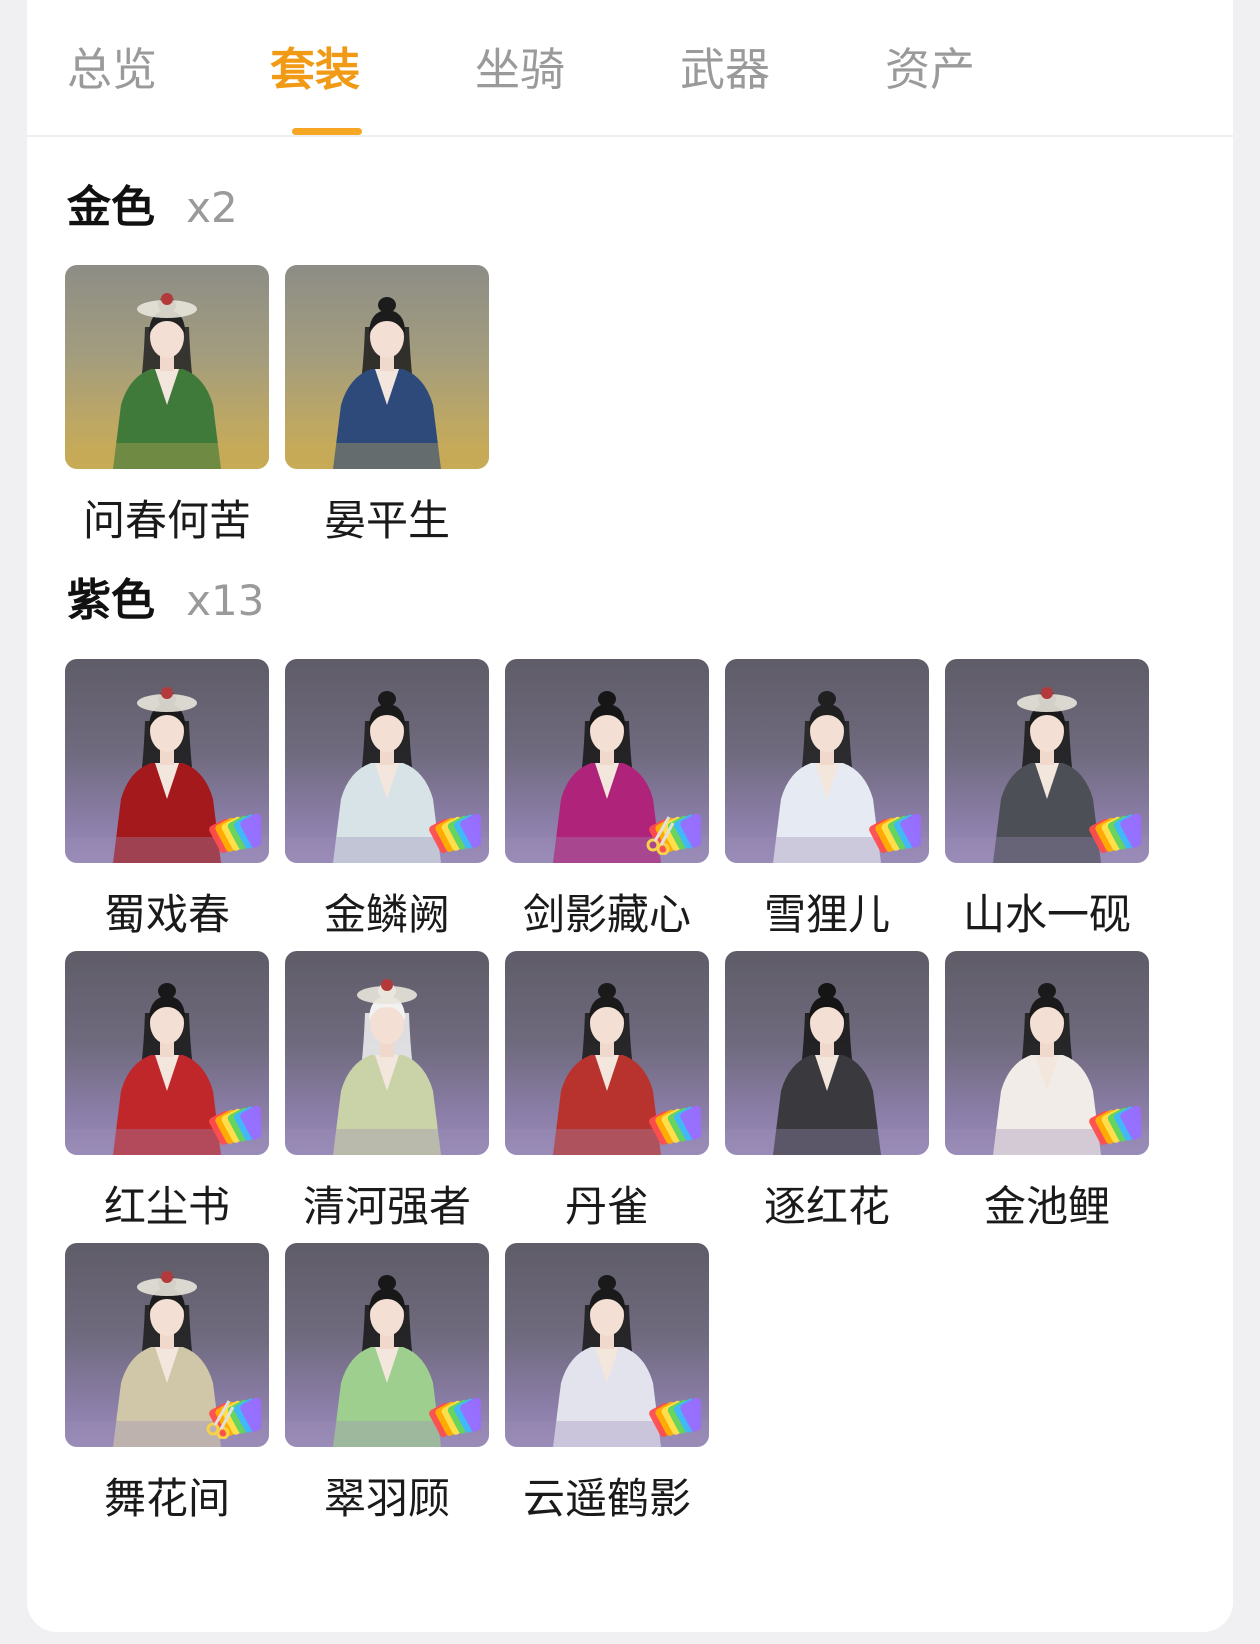 The height and width of the screenshot is (1644, 1260). What do you see at coordinates (520, 70) in the screenshot?
I see `tab-mounts: 坐骑` at bounding box center [520, 70].